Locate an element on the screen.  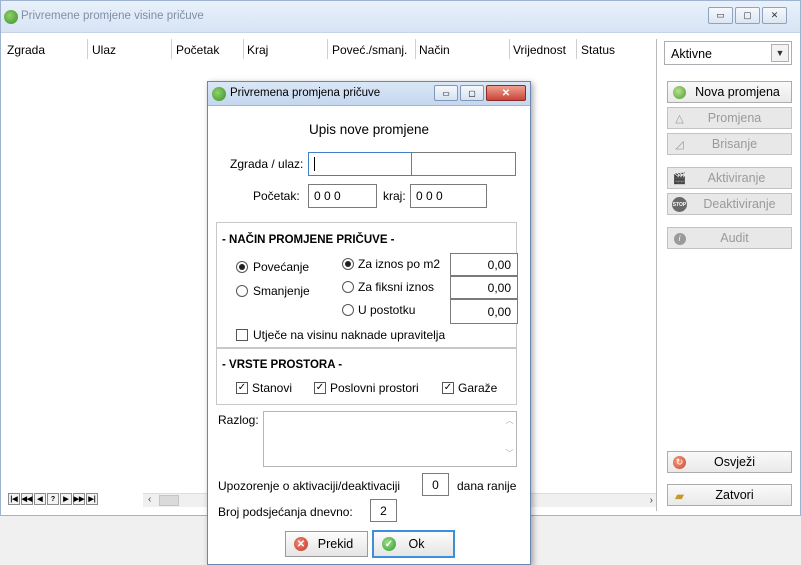
audit-button: i Audit is located at coordinates (729, 238).